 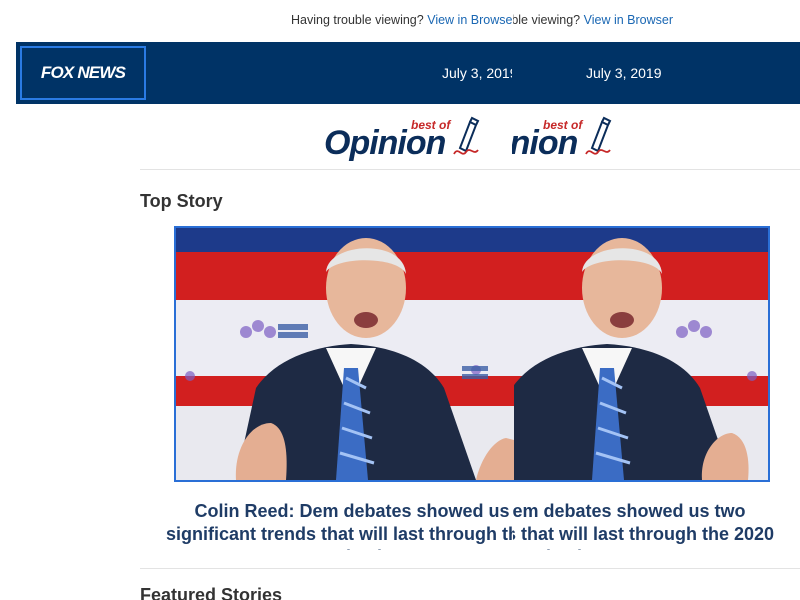 I want to click on hero-image-right, so click(x=641, y=354).